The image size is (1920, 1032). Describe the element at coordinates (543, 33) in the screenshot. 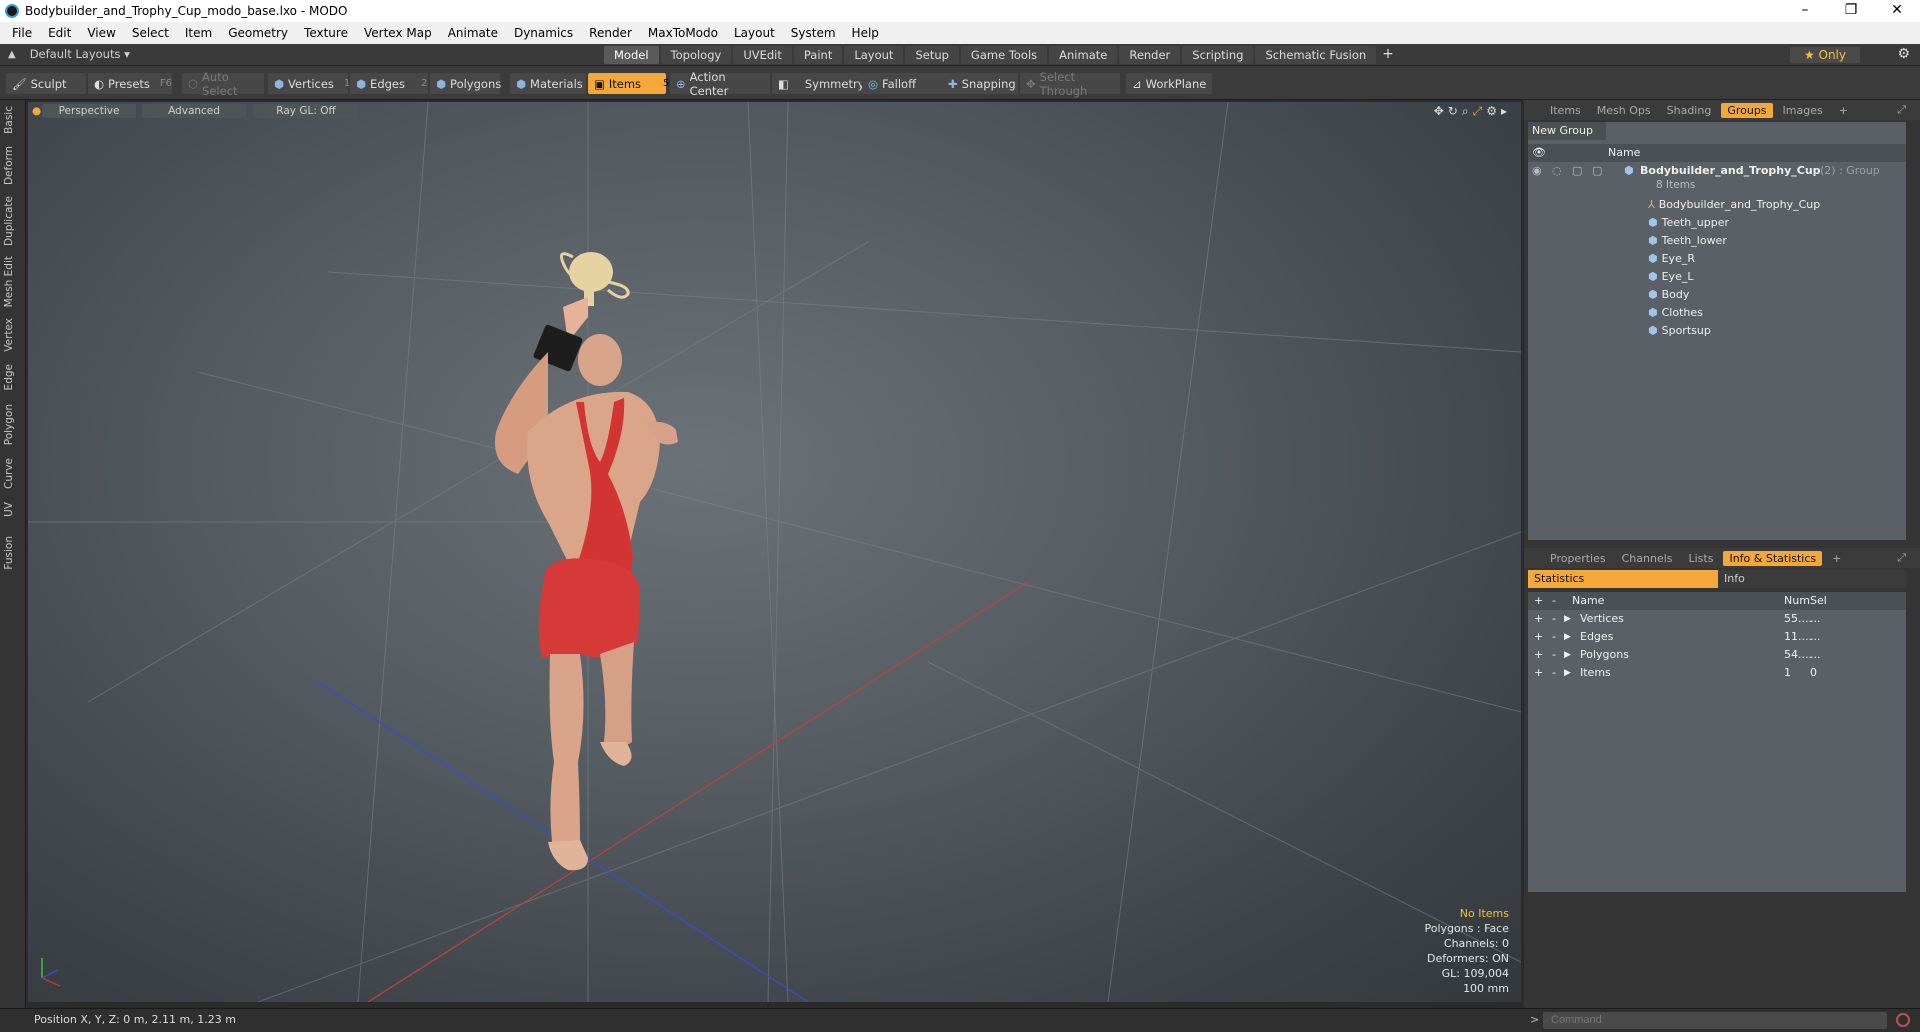

I see `menu-dynamics: Dynamics` at that location.